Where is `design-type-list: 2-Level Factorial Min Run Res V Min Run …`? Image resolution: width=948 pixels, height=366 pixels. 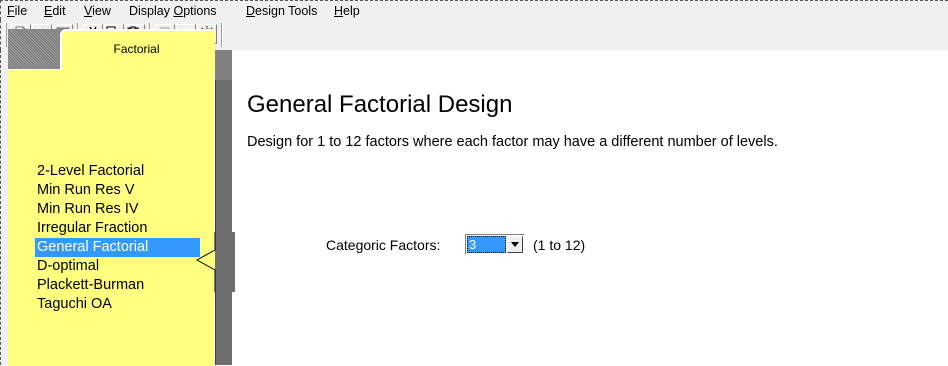
design-type-list: 2-Level Factorial Min Run Res V Min Run … is located at coordinates (117, 238).